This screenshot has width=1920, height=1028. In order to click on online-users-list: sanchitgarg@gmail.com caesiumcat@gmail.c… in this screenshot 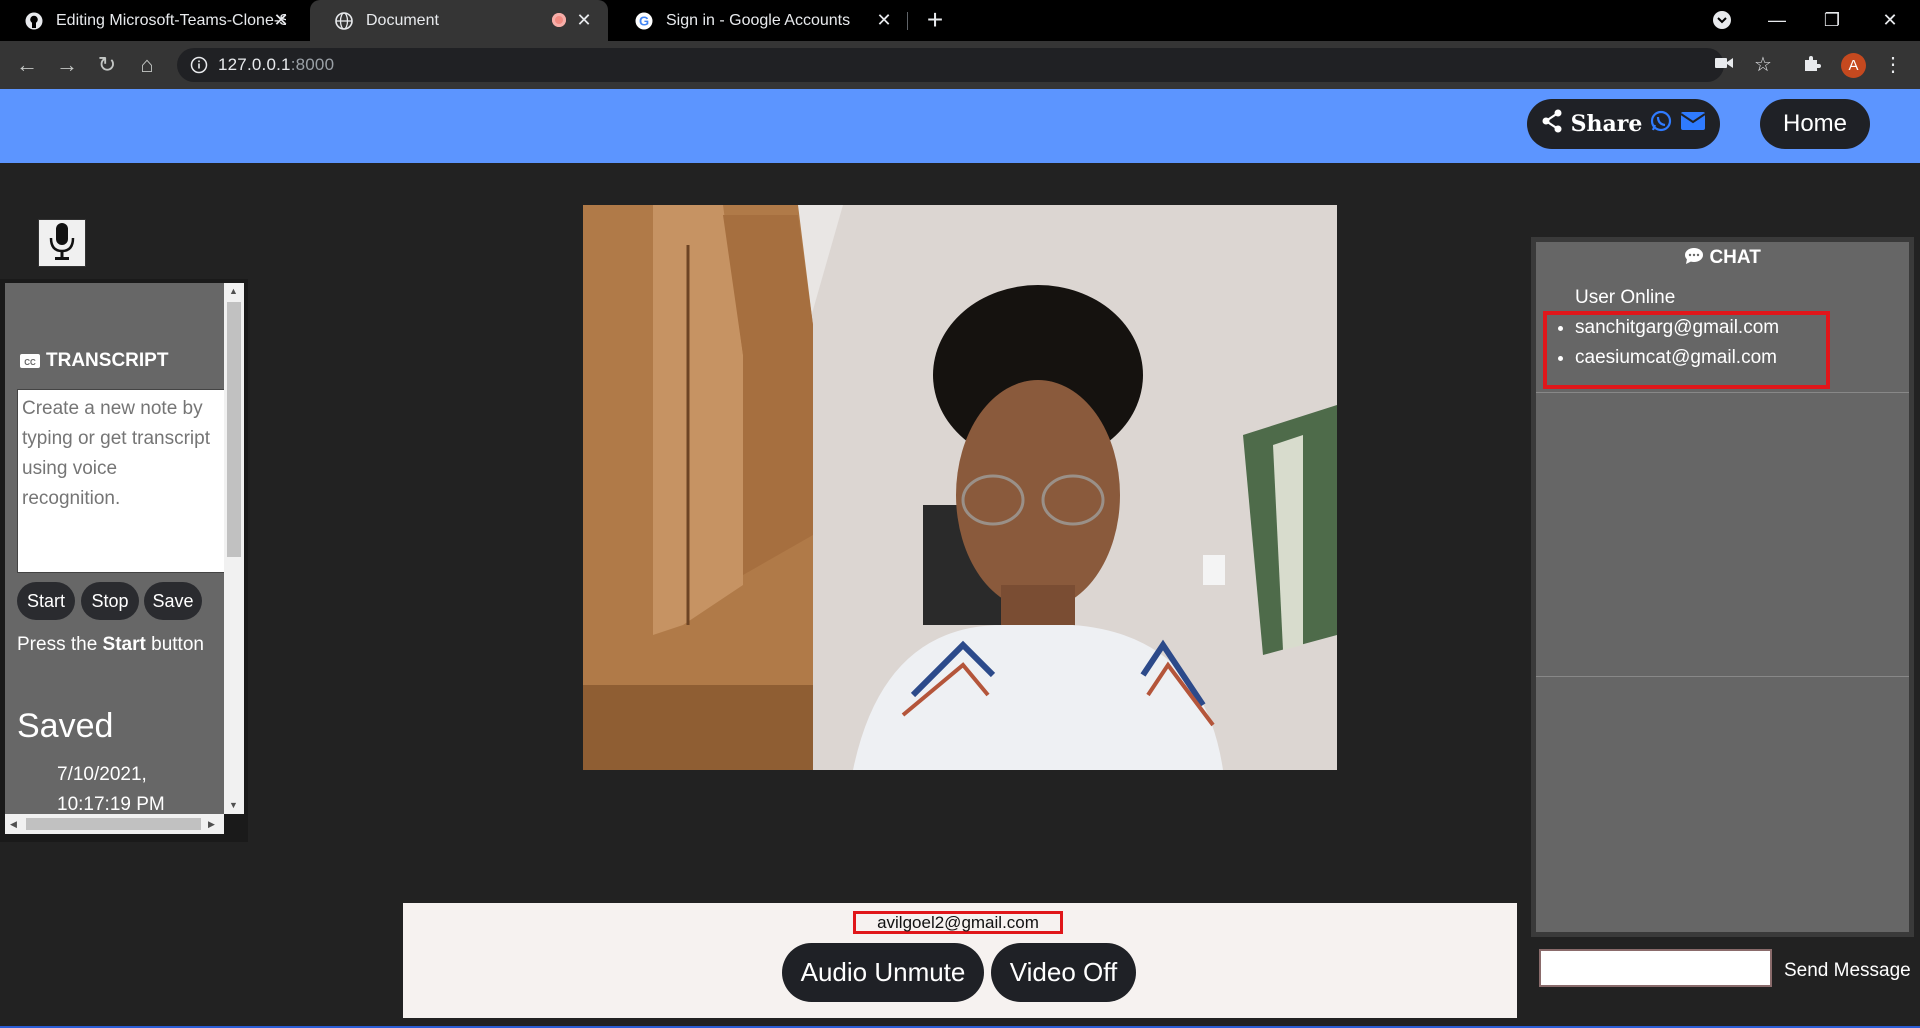, I will do `click(1666, 343)`.